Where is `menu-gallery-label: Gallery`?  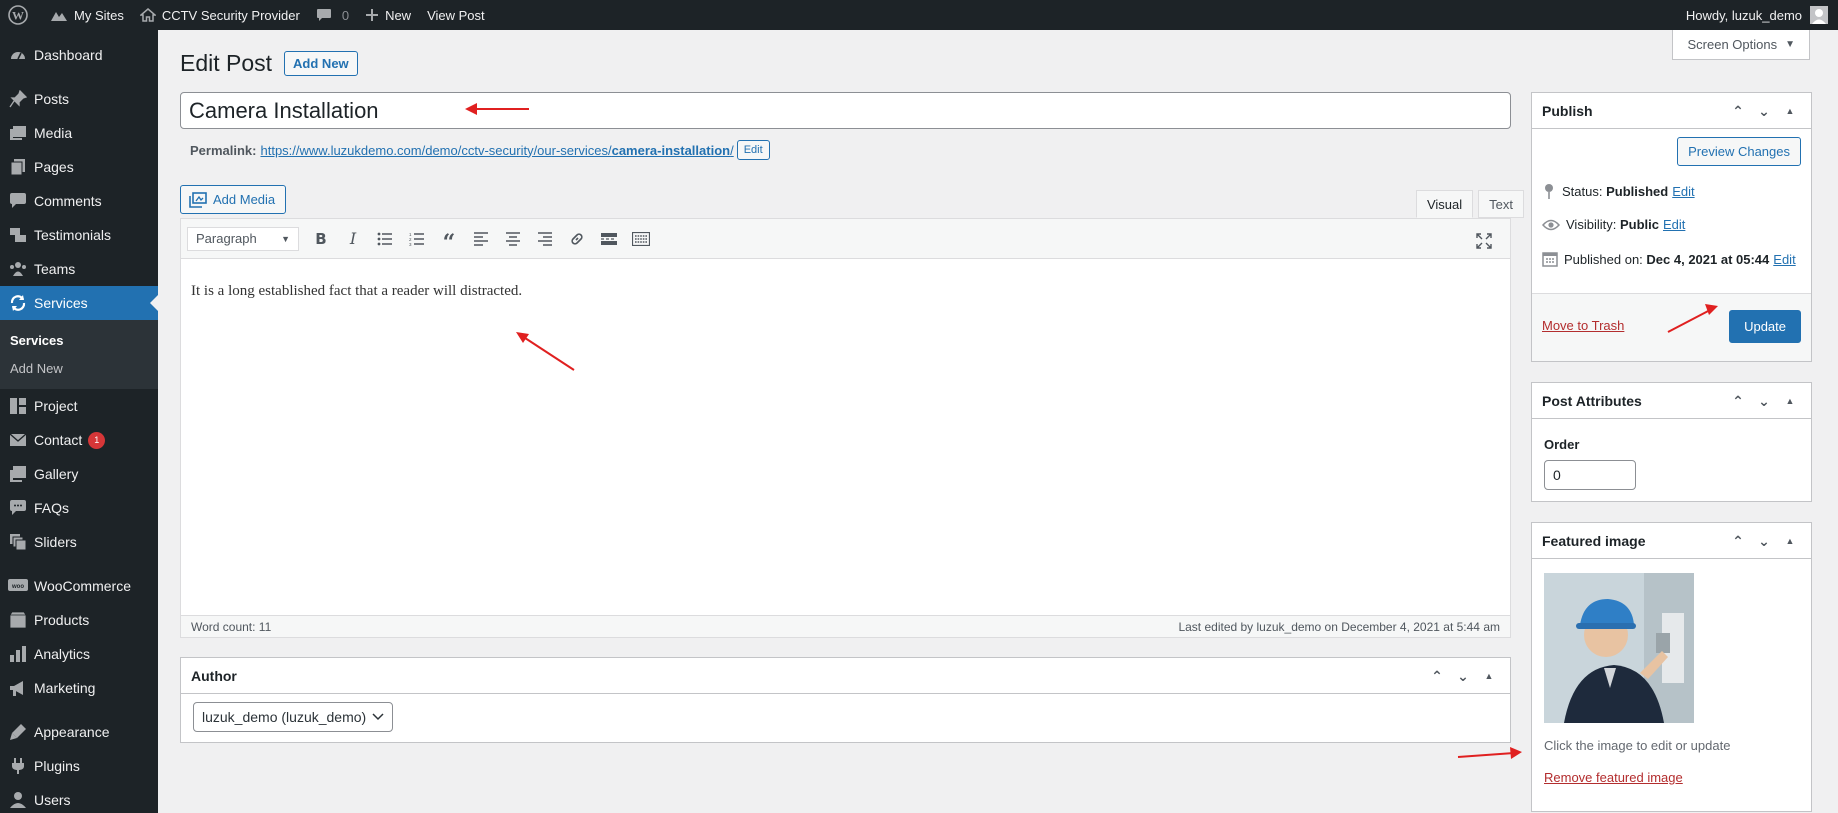
menu-gallery-label: Gallery is located at coordinates (56, 474).